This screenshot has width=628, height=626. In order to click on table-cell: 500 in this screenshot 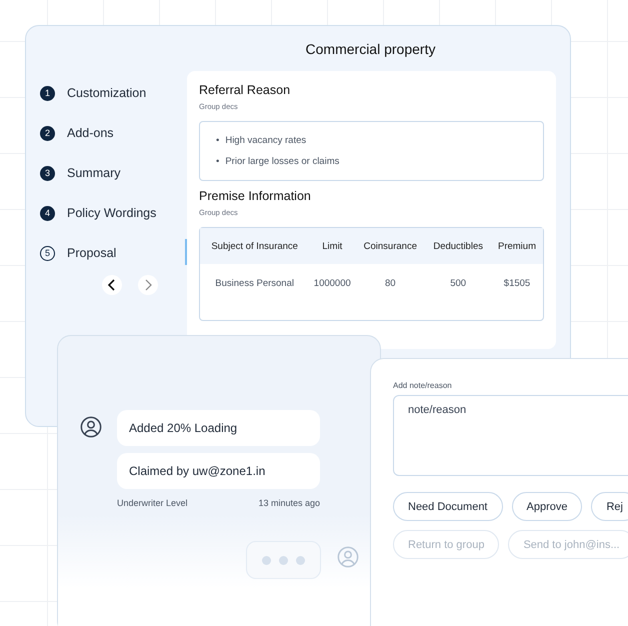, I will do `click(458, 283)`.